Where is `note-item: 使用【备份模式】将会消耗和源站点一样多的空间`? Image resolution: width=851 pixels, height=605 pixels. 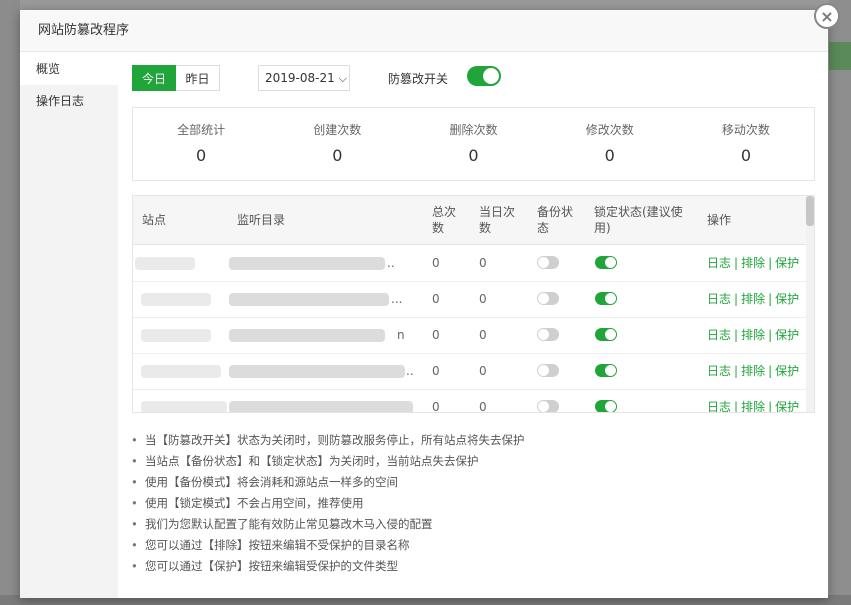
note-item: 使用【备份模式】将会消耗和源站点一样多的空间 is located at coordinates (327, 482).